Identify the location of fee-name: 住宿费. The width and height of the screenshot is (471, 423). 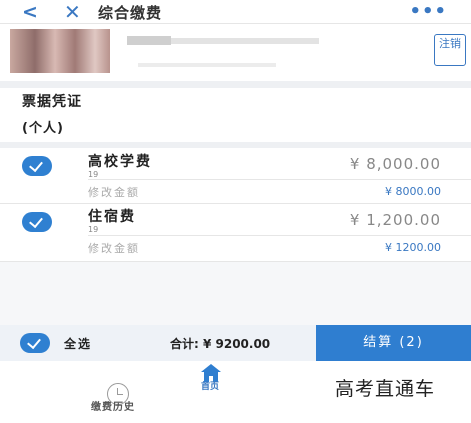
(112, 217).